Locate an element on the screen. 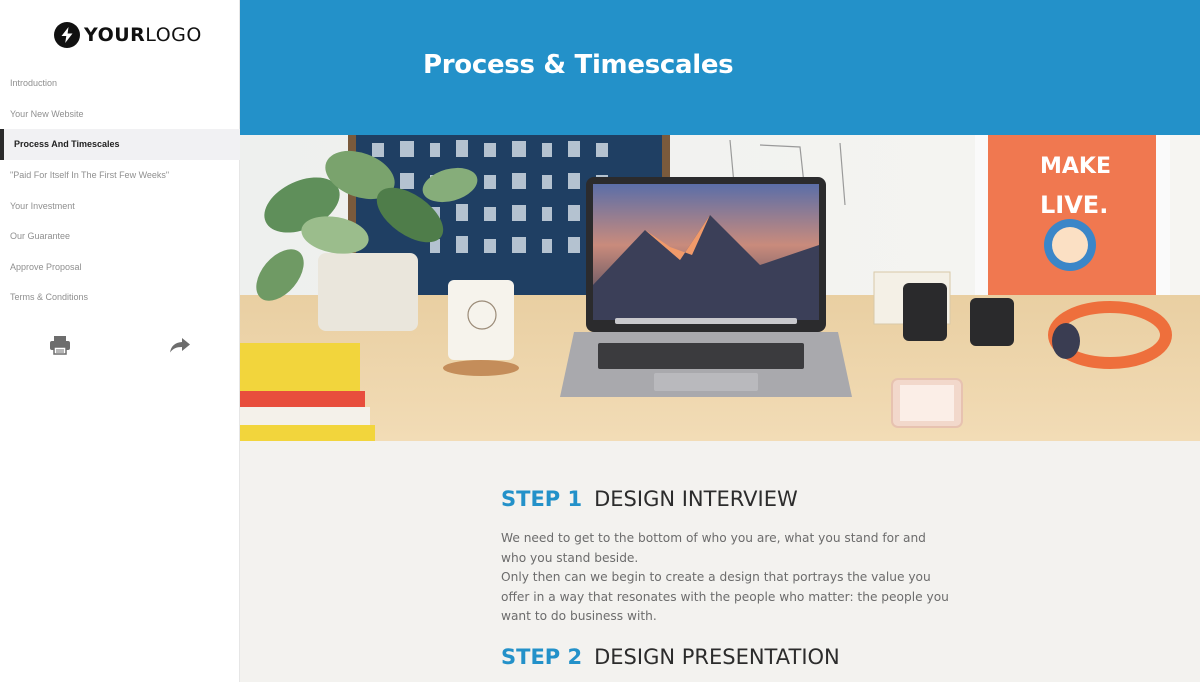  step-number: STEP 2 is located at coordinates (542, 656).